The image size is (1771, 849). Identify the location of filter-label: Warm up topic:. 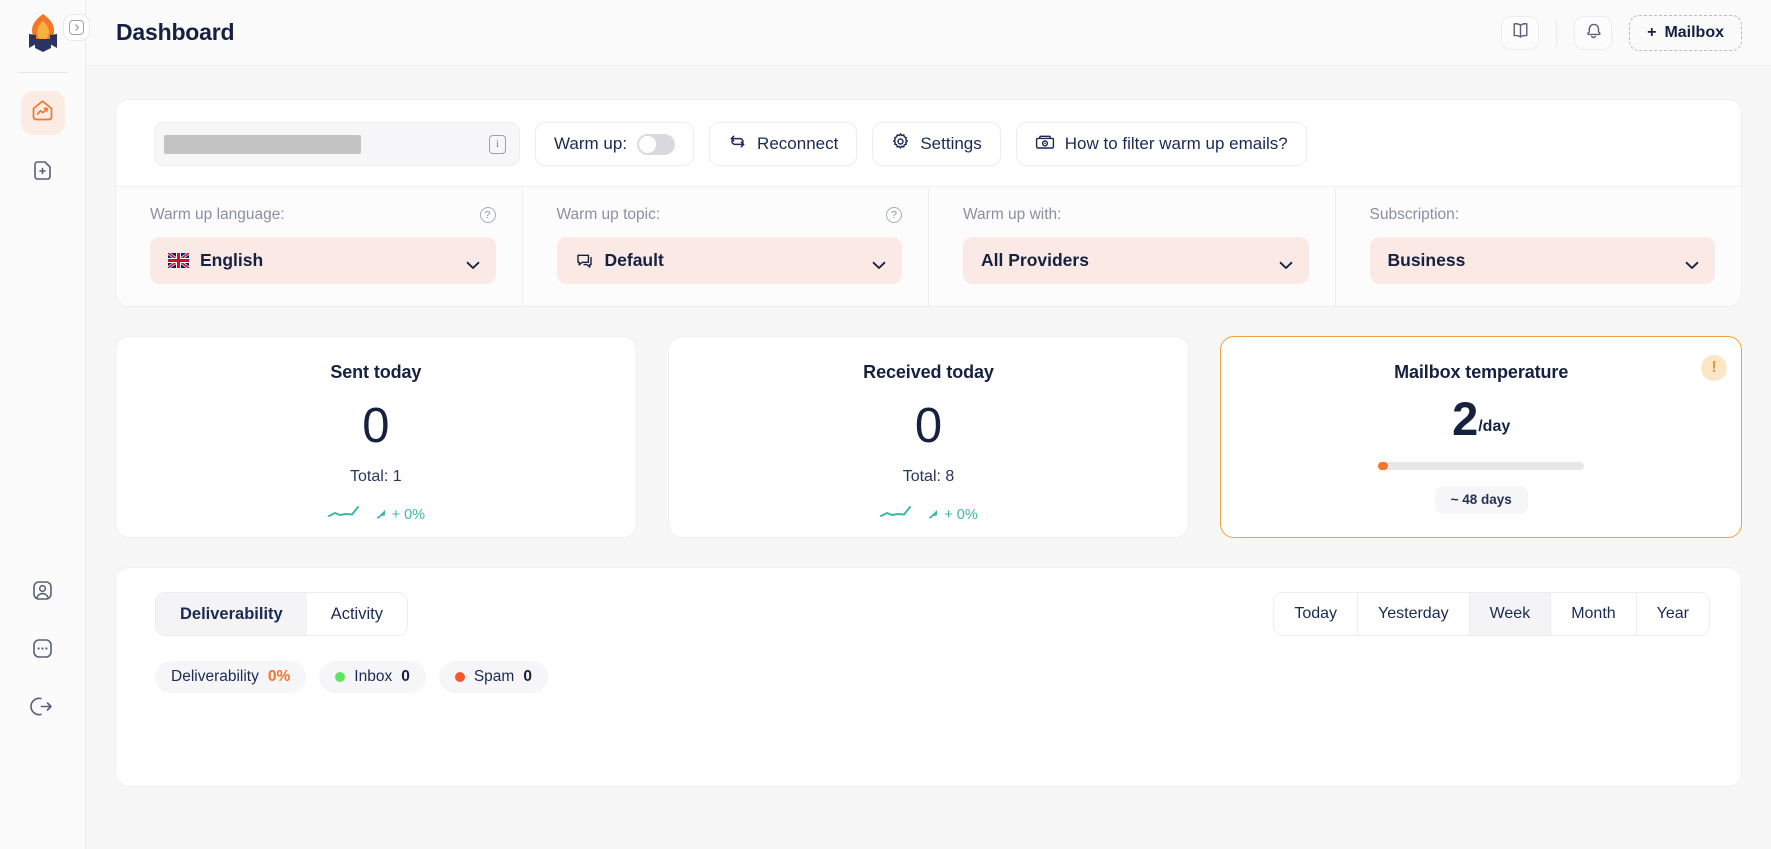
(608, 214).